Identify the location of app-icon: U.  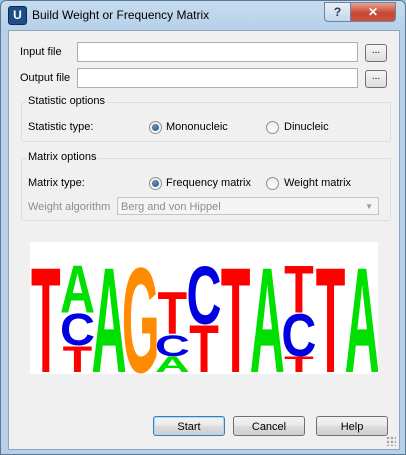
(17, 15).